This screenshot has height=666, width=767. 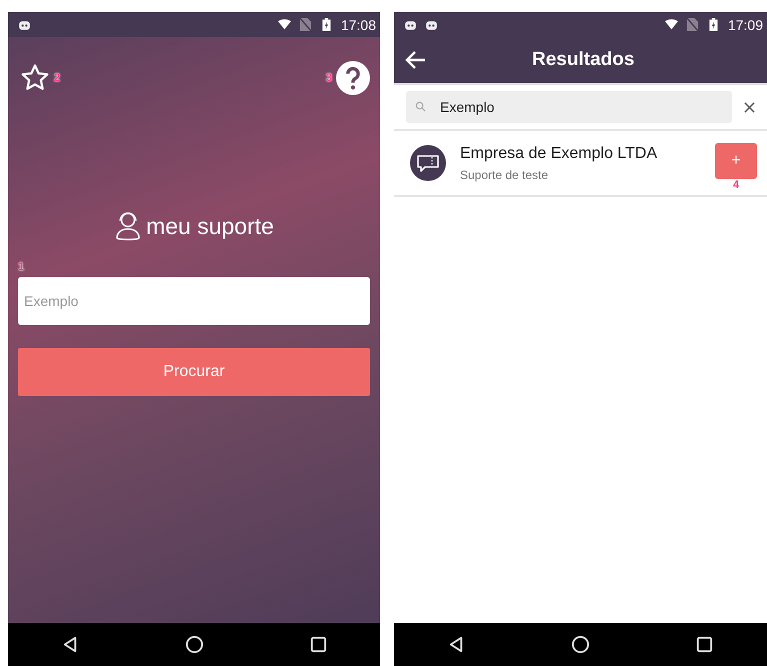 I want to click on company-subtitle: Suporte de teste, so click(x=505, y=175).